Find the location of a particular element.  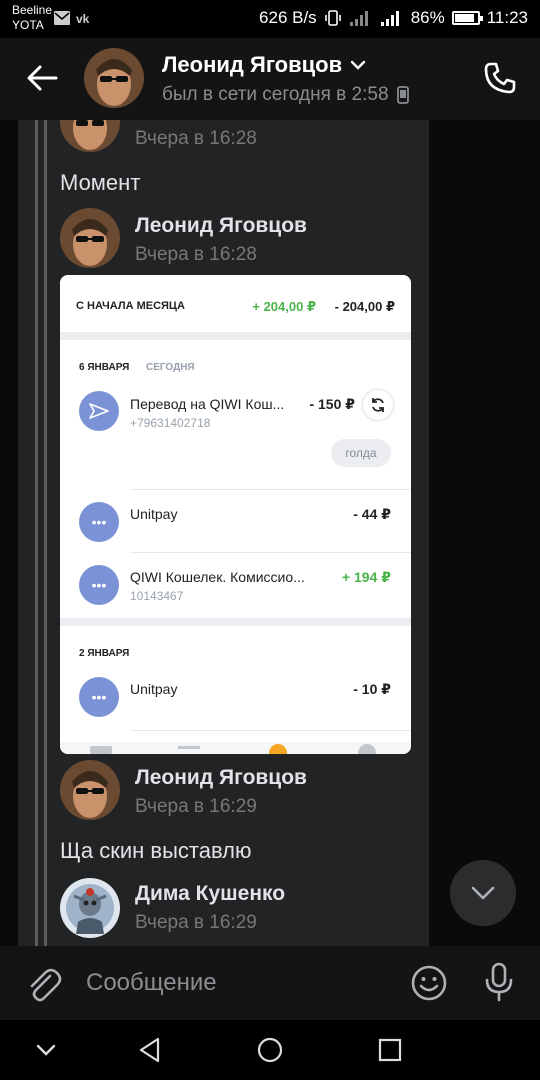

group-date: 6 ЯНВАРЯ is located at coordinates (104, 367).